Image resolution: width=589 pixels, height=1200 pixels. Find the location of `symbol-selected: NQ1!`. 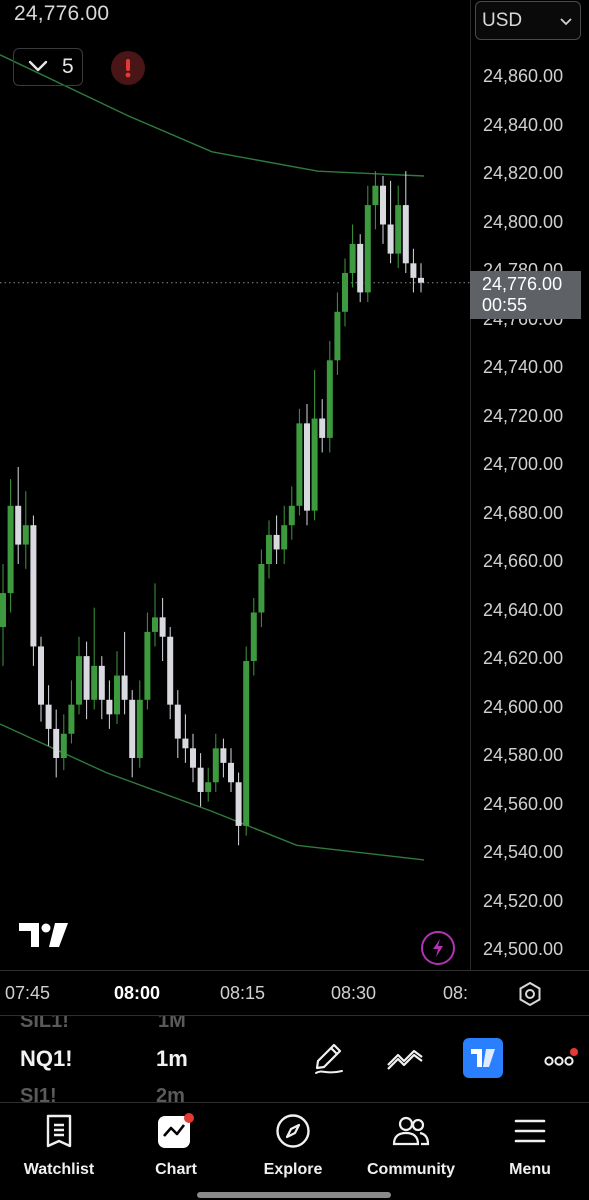

symbol-selected: NQ1! is located at coordinates (46, 1059).